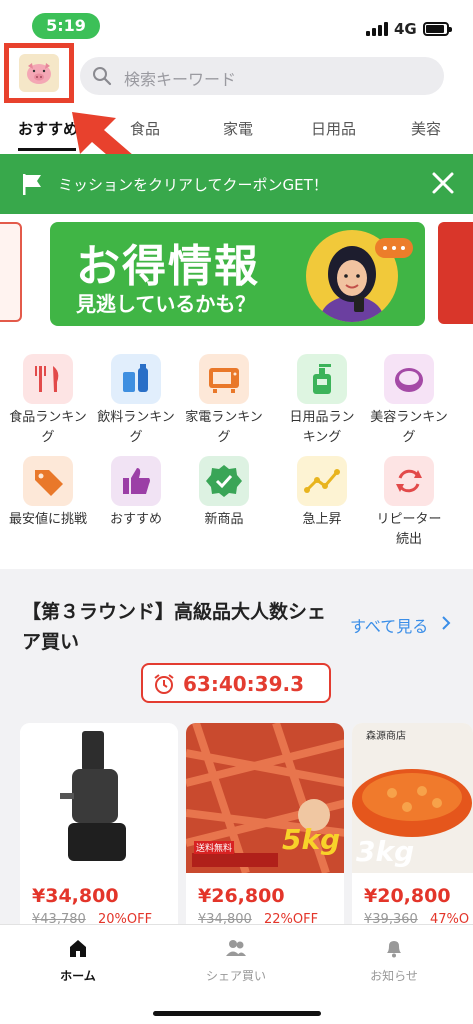  What do you see at coordinates (48, 379) in the screenshot?
I see `fork-knife-icon` at bounding box center [48, 379].